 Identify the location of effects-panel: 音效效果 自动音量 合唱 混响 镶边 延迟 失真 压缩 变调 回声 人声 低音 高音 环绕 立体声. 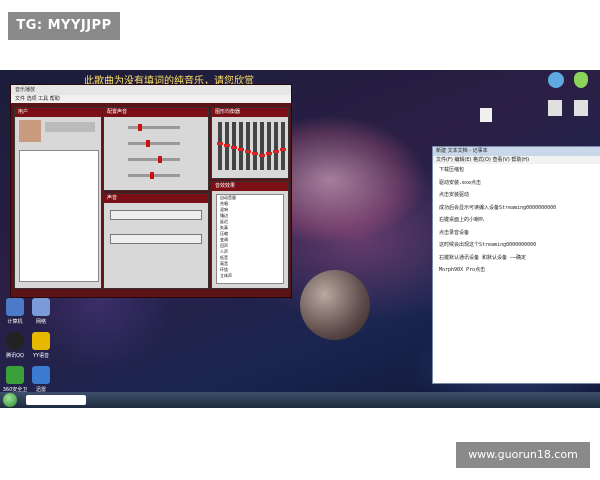
(250, 235).